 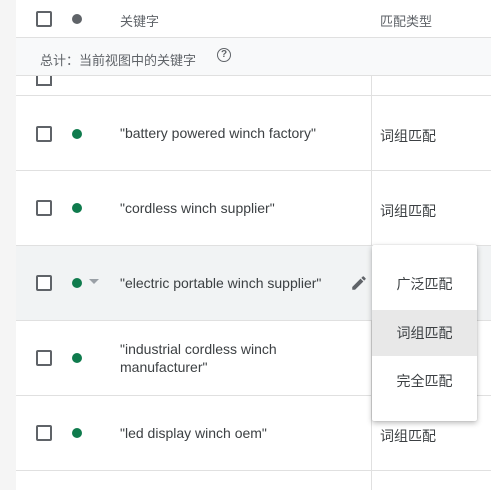 I want to click on match-type-dropdown: 广泛匹配 词组匹配 完全匹配, so click(x=424, y=333).